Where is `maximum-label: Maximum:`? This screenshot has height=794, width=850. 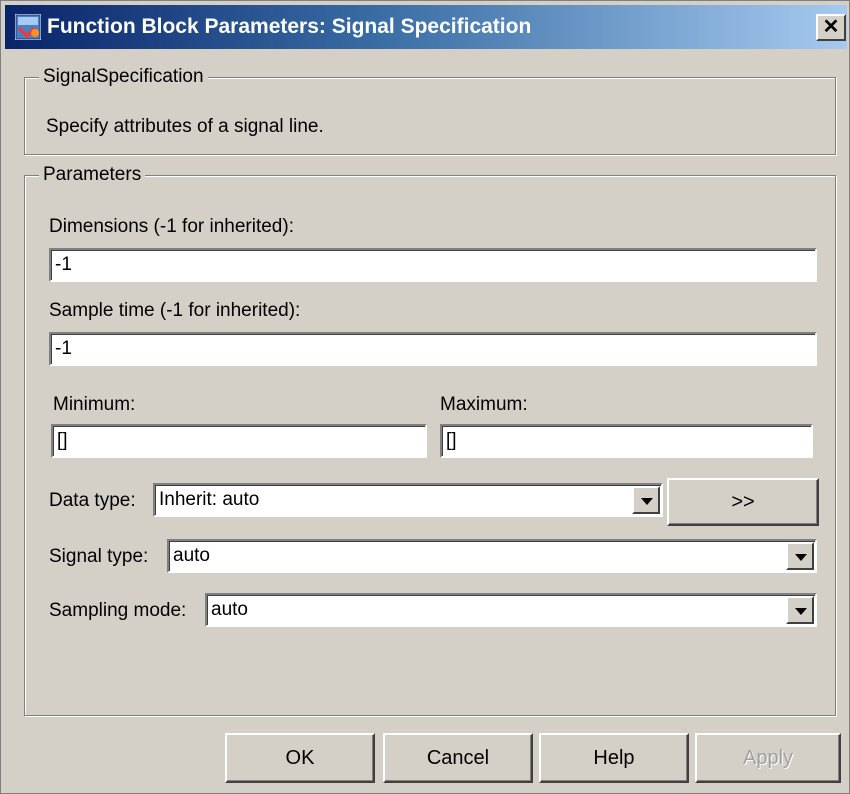 maximum-label: Maximum: is located at coordinates (484, 404).